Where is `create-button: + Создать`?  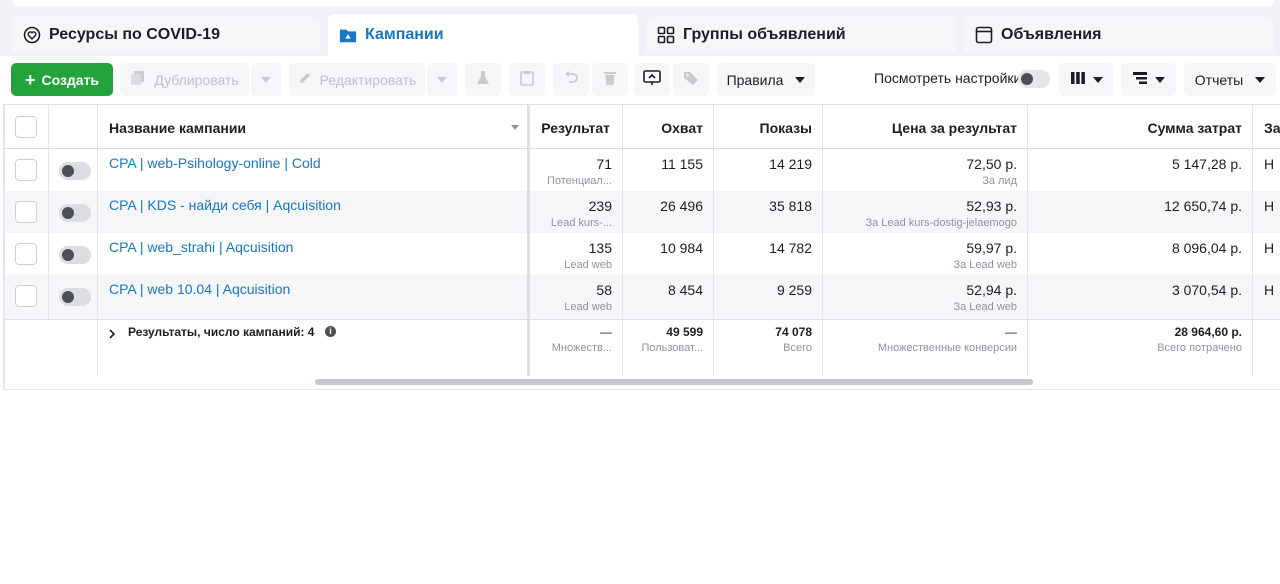 create-button: + Создать is located at coordinates (62, 79).